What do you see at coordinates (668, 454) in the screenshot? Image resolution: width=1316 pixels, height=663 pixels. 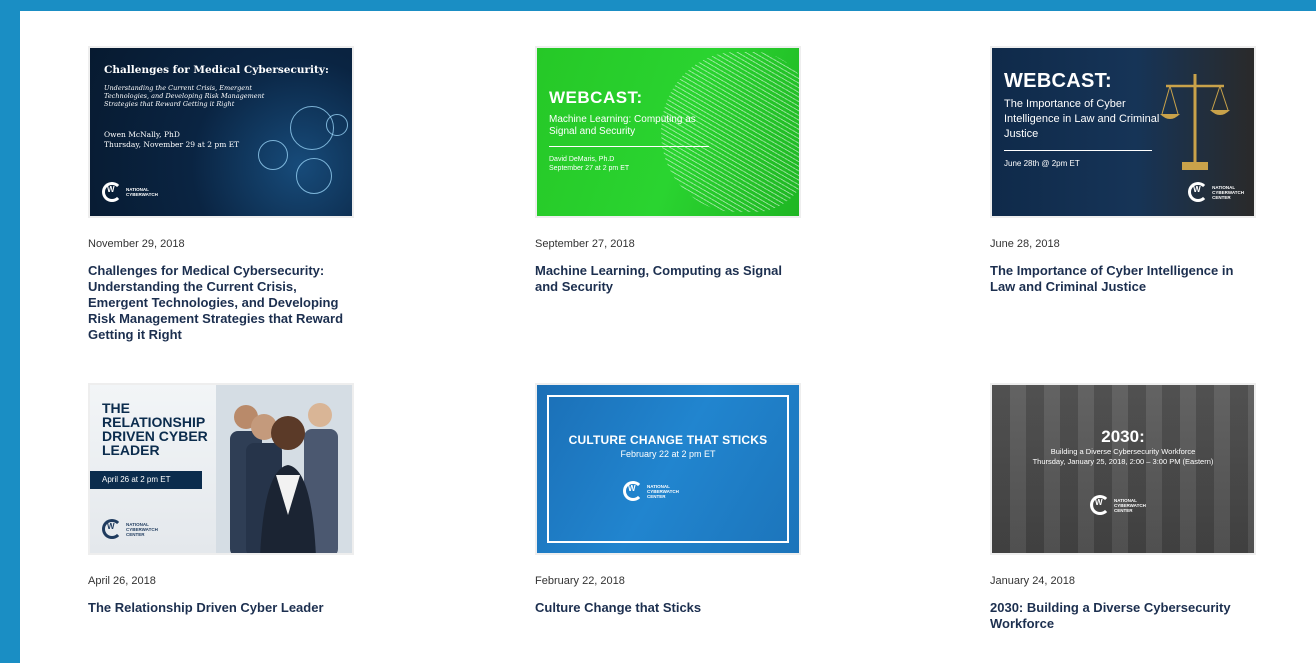 I see `thumbnail-when: February 22 at 2 pm ET` at bounding box center [668, 454].